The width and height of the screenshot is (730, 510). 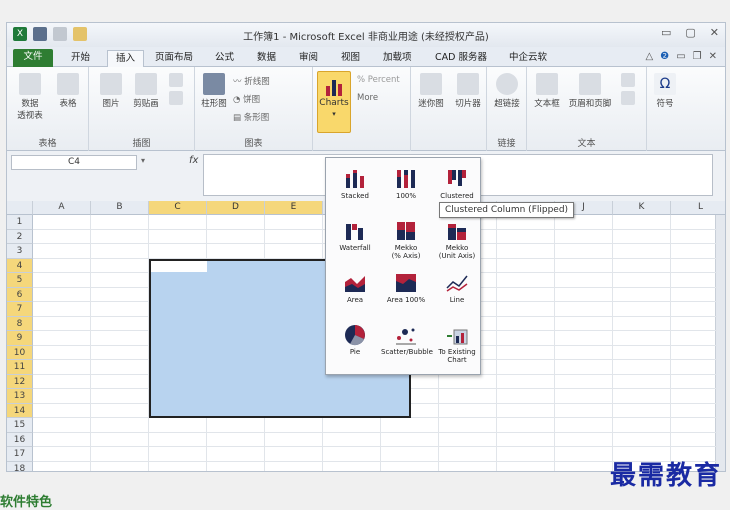 I want to click on row-header-11: 11, so click(x=20, y=367).